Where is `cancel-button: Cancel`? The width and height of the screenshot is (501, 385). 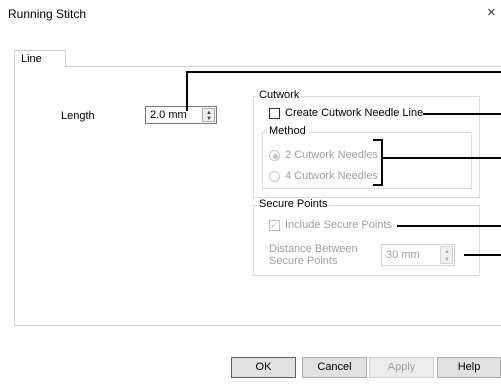 cancel-button: Cancel is located at coordinates (334, 367).